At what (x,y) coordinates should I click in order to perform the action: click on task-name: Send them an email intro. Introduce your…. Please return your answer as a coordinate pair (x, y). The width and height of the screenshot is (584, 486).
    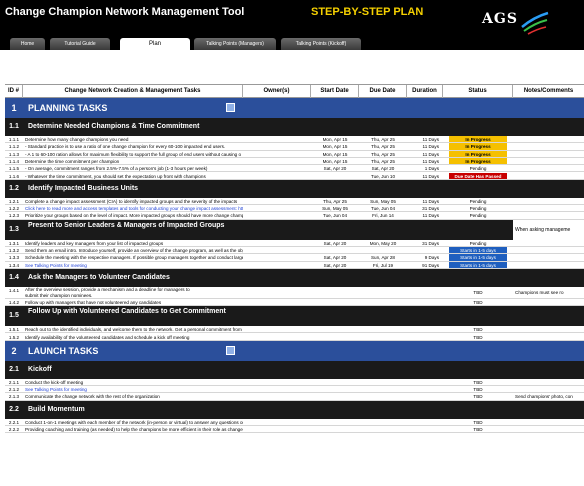
    Looking at the image, I should click on (134, 250).